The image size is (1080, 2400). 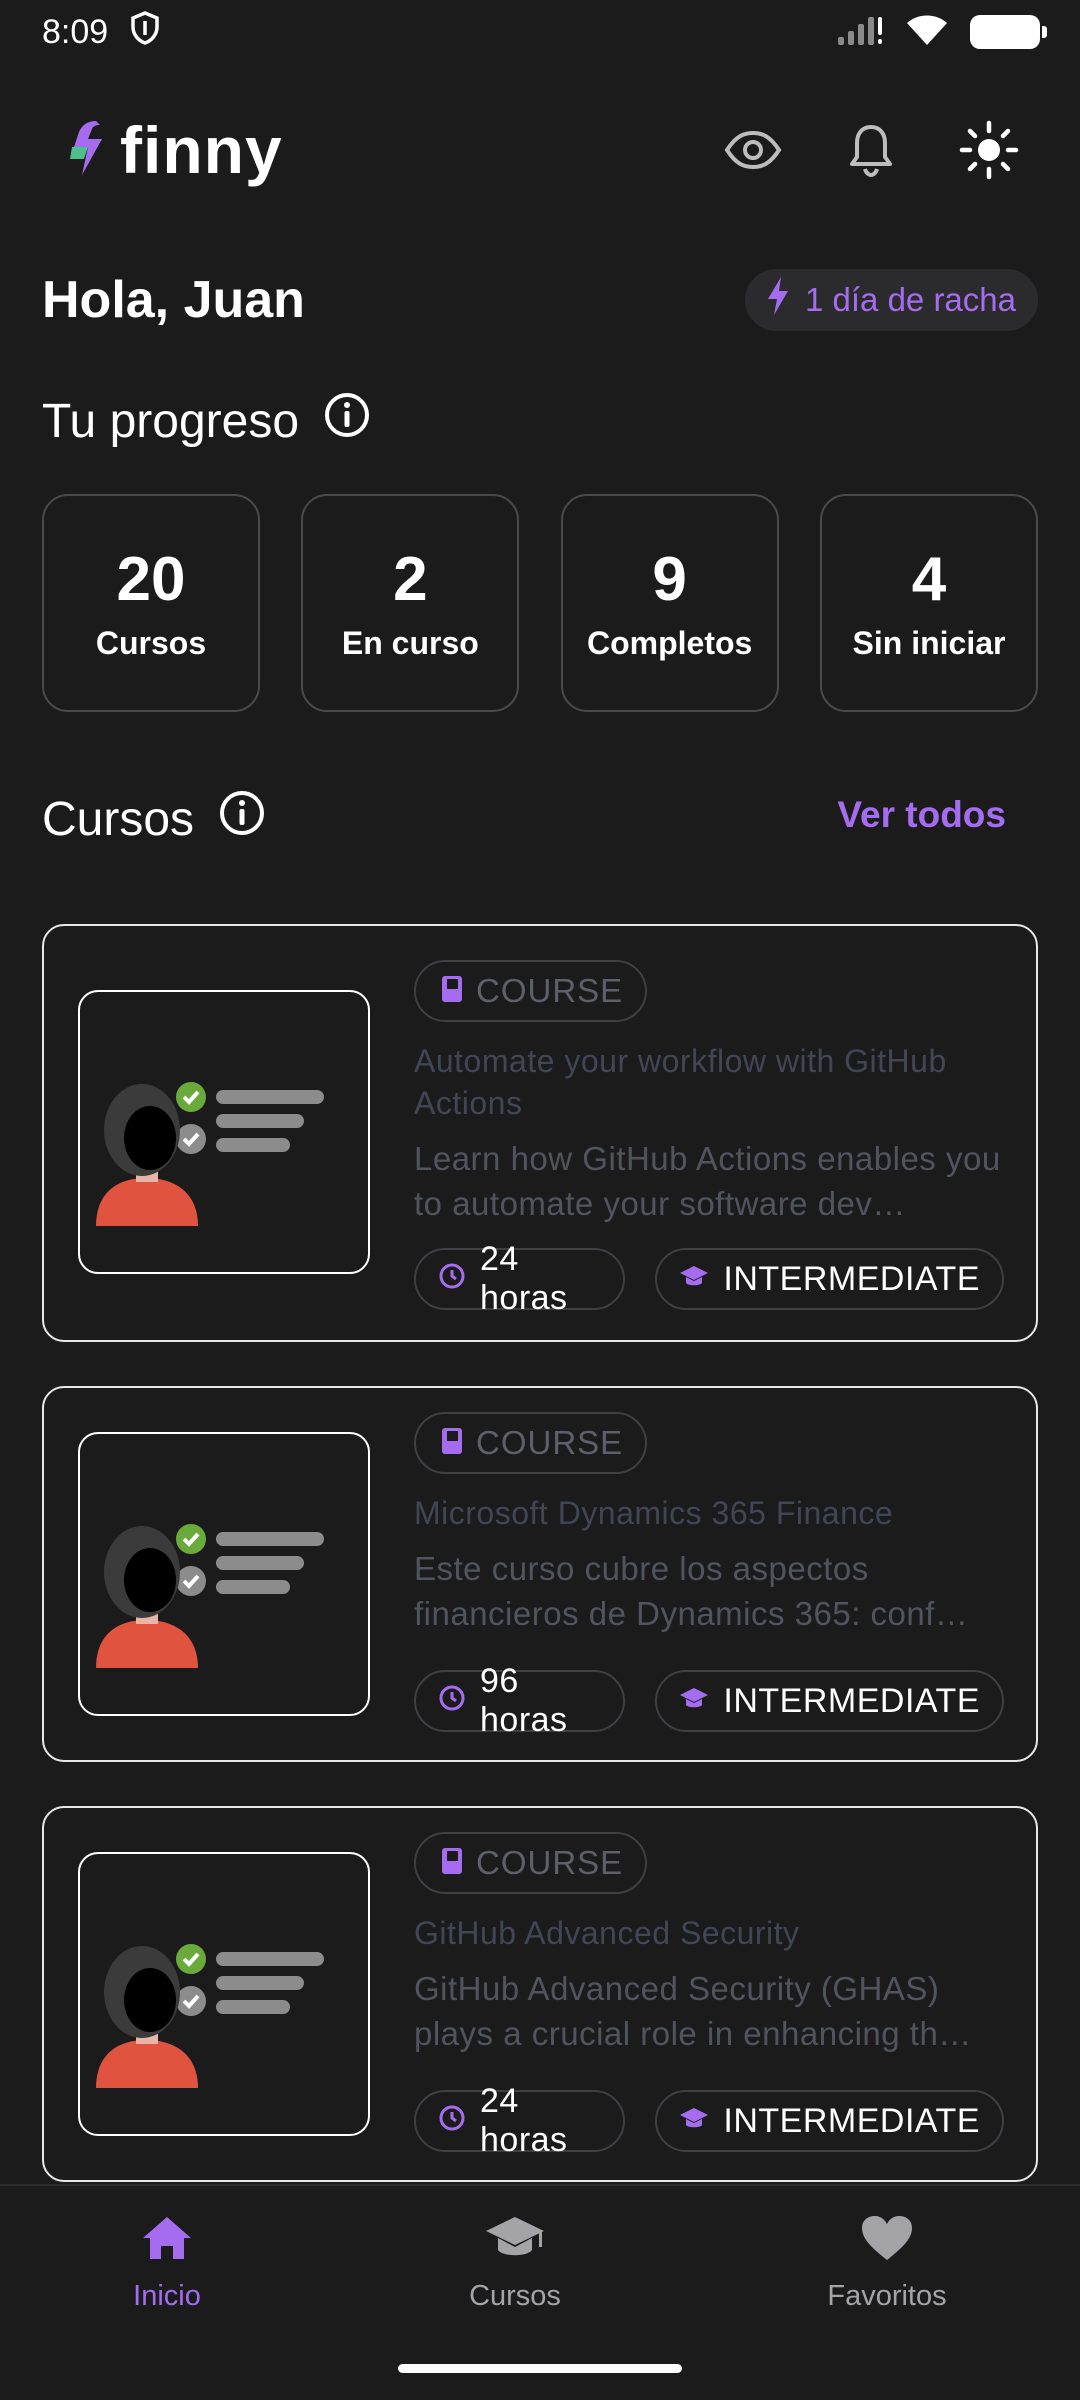 What do you see at coordinates (524, 1700) in the screenshot?
I see `duration-label: 96 horas` at bounding box center [524, 1700].